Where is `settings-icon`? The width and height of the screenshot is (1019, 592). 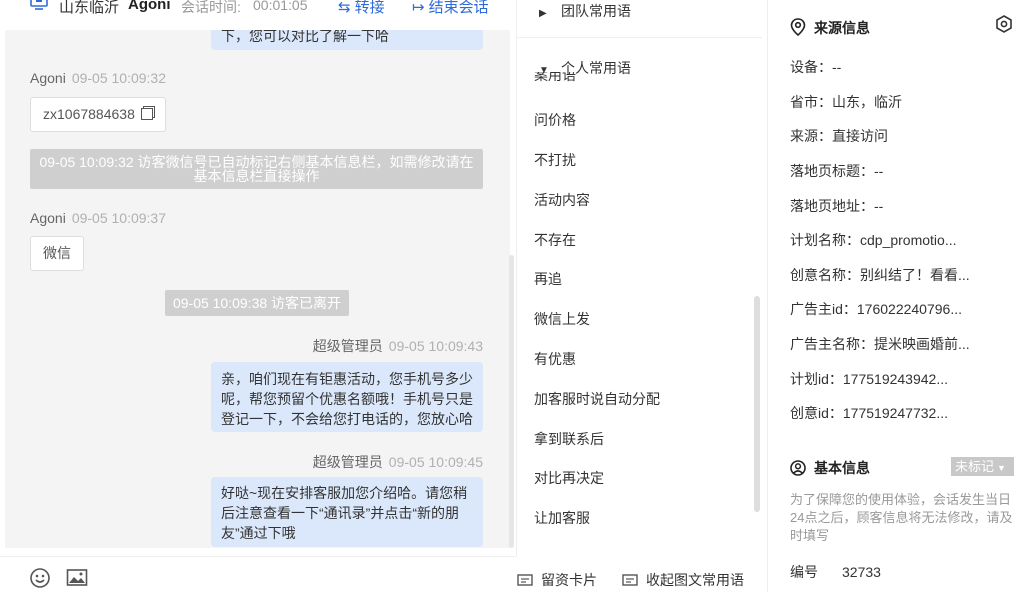 settings-icon is located at coordinates (1004, 24).